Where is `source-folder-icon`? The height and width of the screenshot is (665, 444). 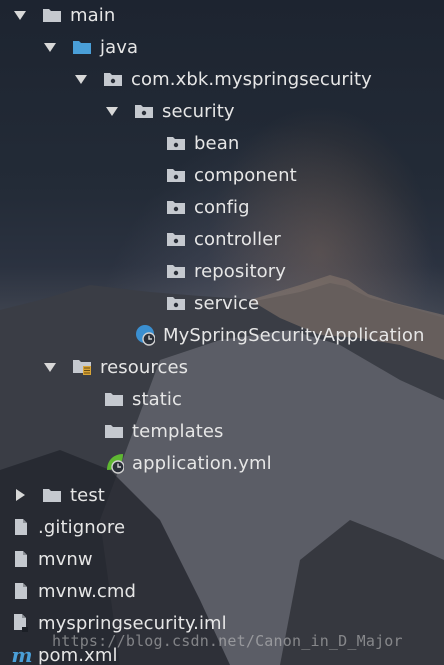
source-folder-icon is located at coordinates (82, 47).